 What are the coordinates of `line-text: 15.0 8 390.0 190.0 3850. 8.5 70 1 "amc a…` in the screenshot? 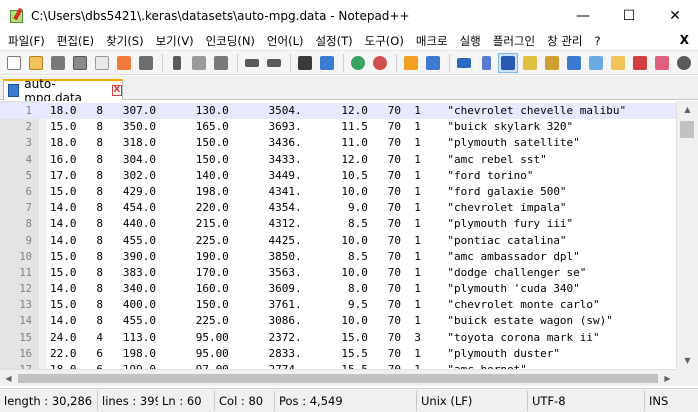 It's located at (315, 257).